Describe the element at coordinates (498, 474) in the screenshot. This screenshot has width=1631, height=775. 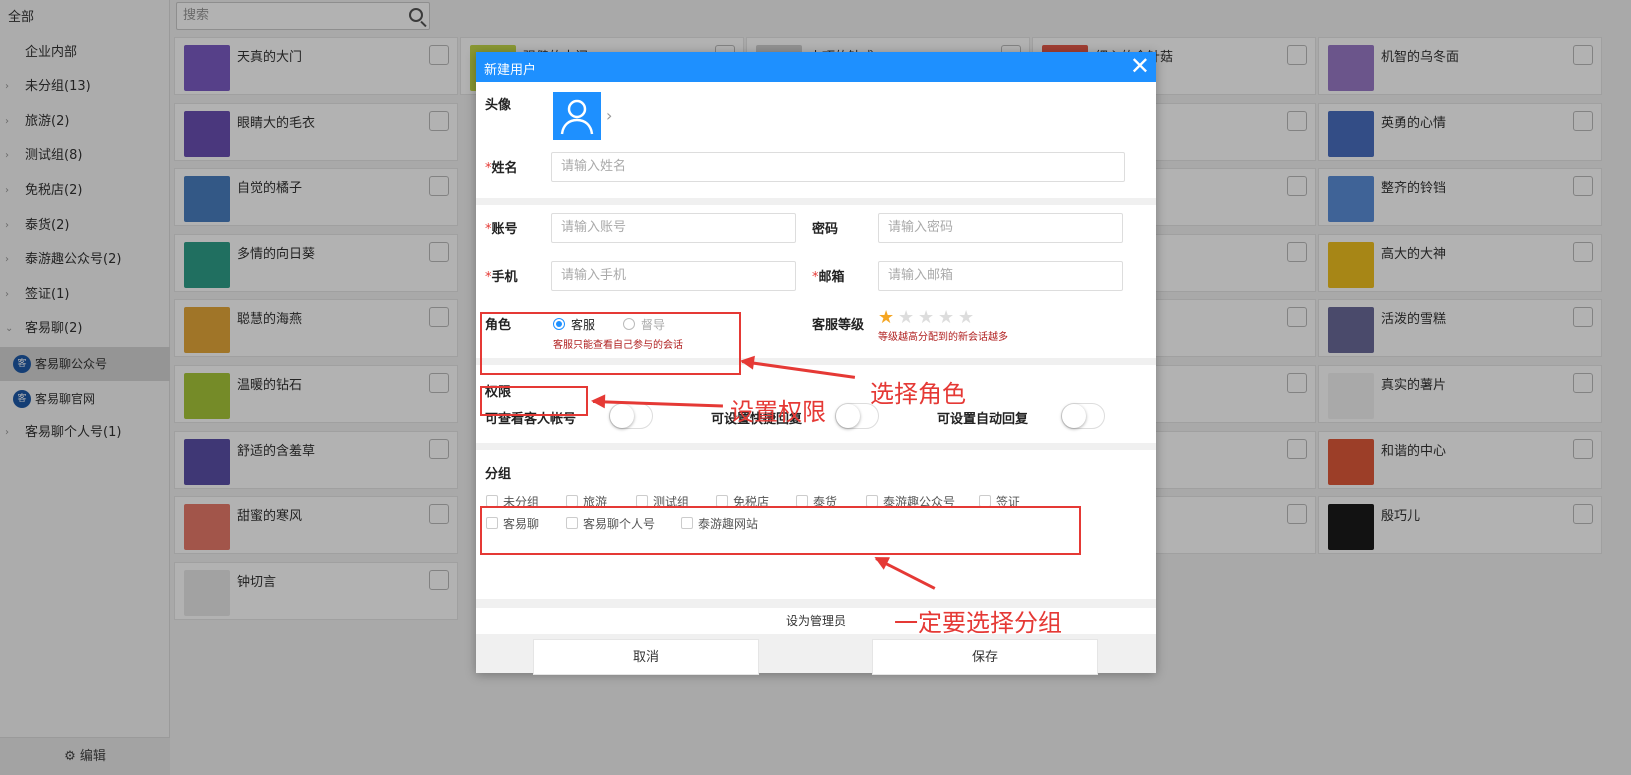
I see `group-title: 分组` at that location.